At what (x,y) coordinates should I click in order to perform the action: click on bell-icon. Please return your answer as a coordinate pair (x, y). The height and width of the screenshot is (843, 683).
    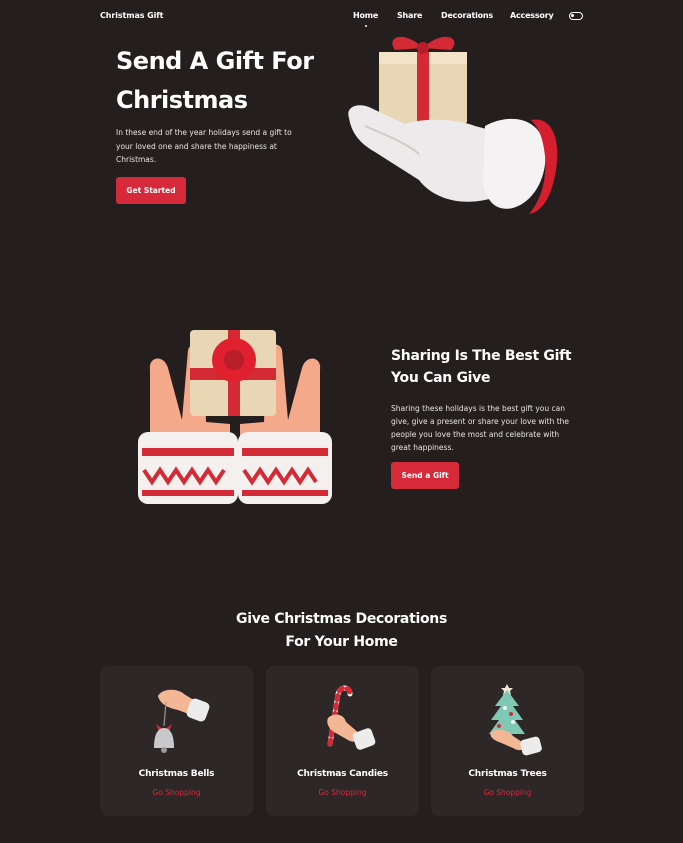
    Looking at the image, I should click on (182, 721).